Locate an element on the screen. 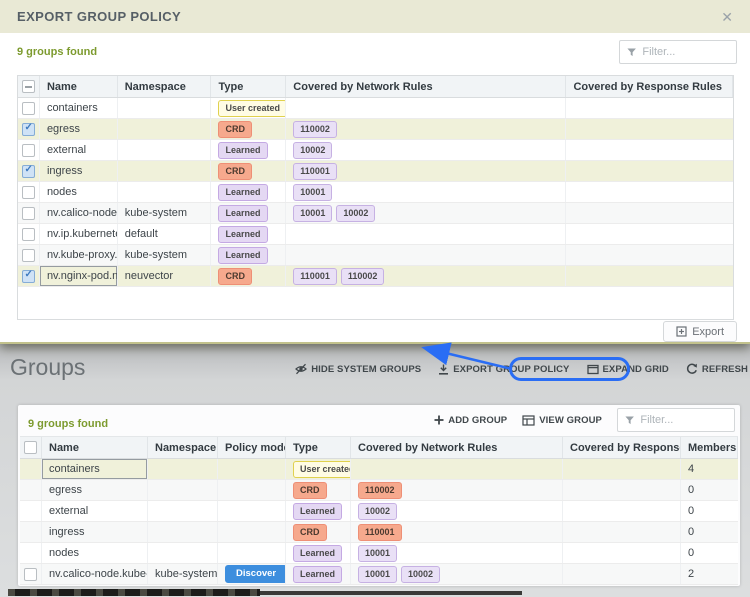 The height and width of the screenshot is (597, 750). page-title: Groups is located at coordinates (48, 367).